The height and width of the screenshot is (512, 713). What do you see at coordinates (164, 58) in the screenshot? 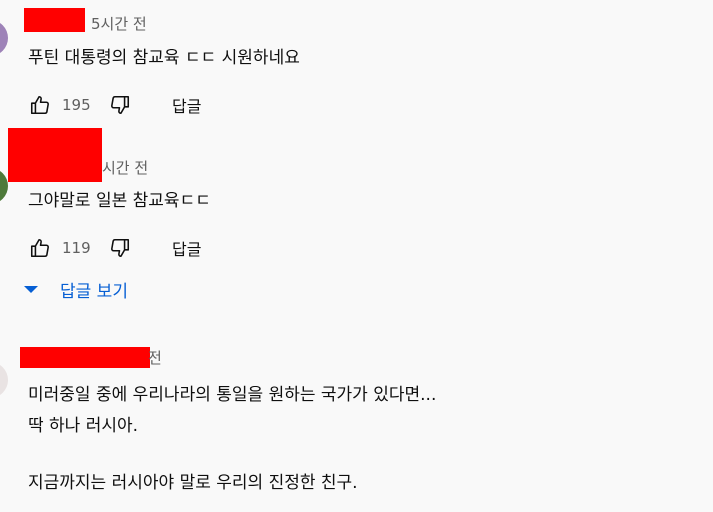
I see `comment-text: 푸틴 대통령의 참교육 ㄷㄷ 시원하네요` at bounding box center [164, 58].